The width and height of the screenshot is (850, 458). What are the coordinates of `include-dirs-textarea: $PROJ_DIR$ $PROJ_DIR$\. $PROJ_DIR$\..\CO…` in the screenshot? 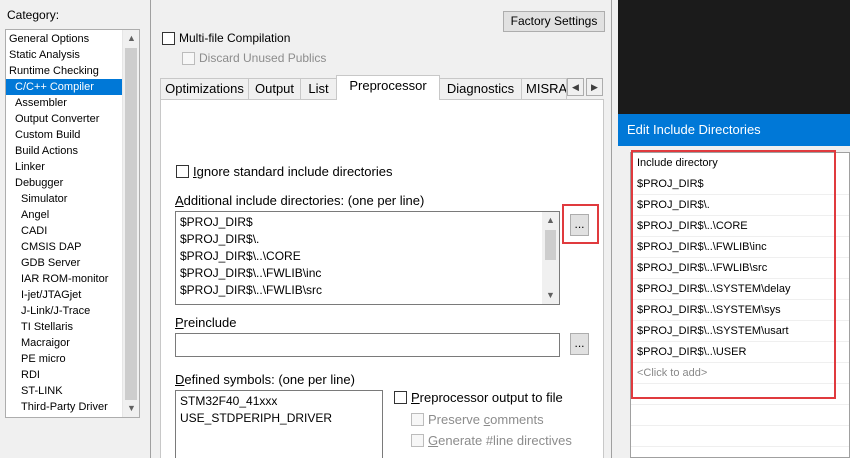 It's located at (367, 258).